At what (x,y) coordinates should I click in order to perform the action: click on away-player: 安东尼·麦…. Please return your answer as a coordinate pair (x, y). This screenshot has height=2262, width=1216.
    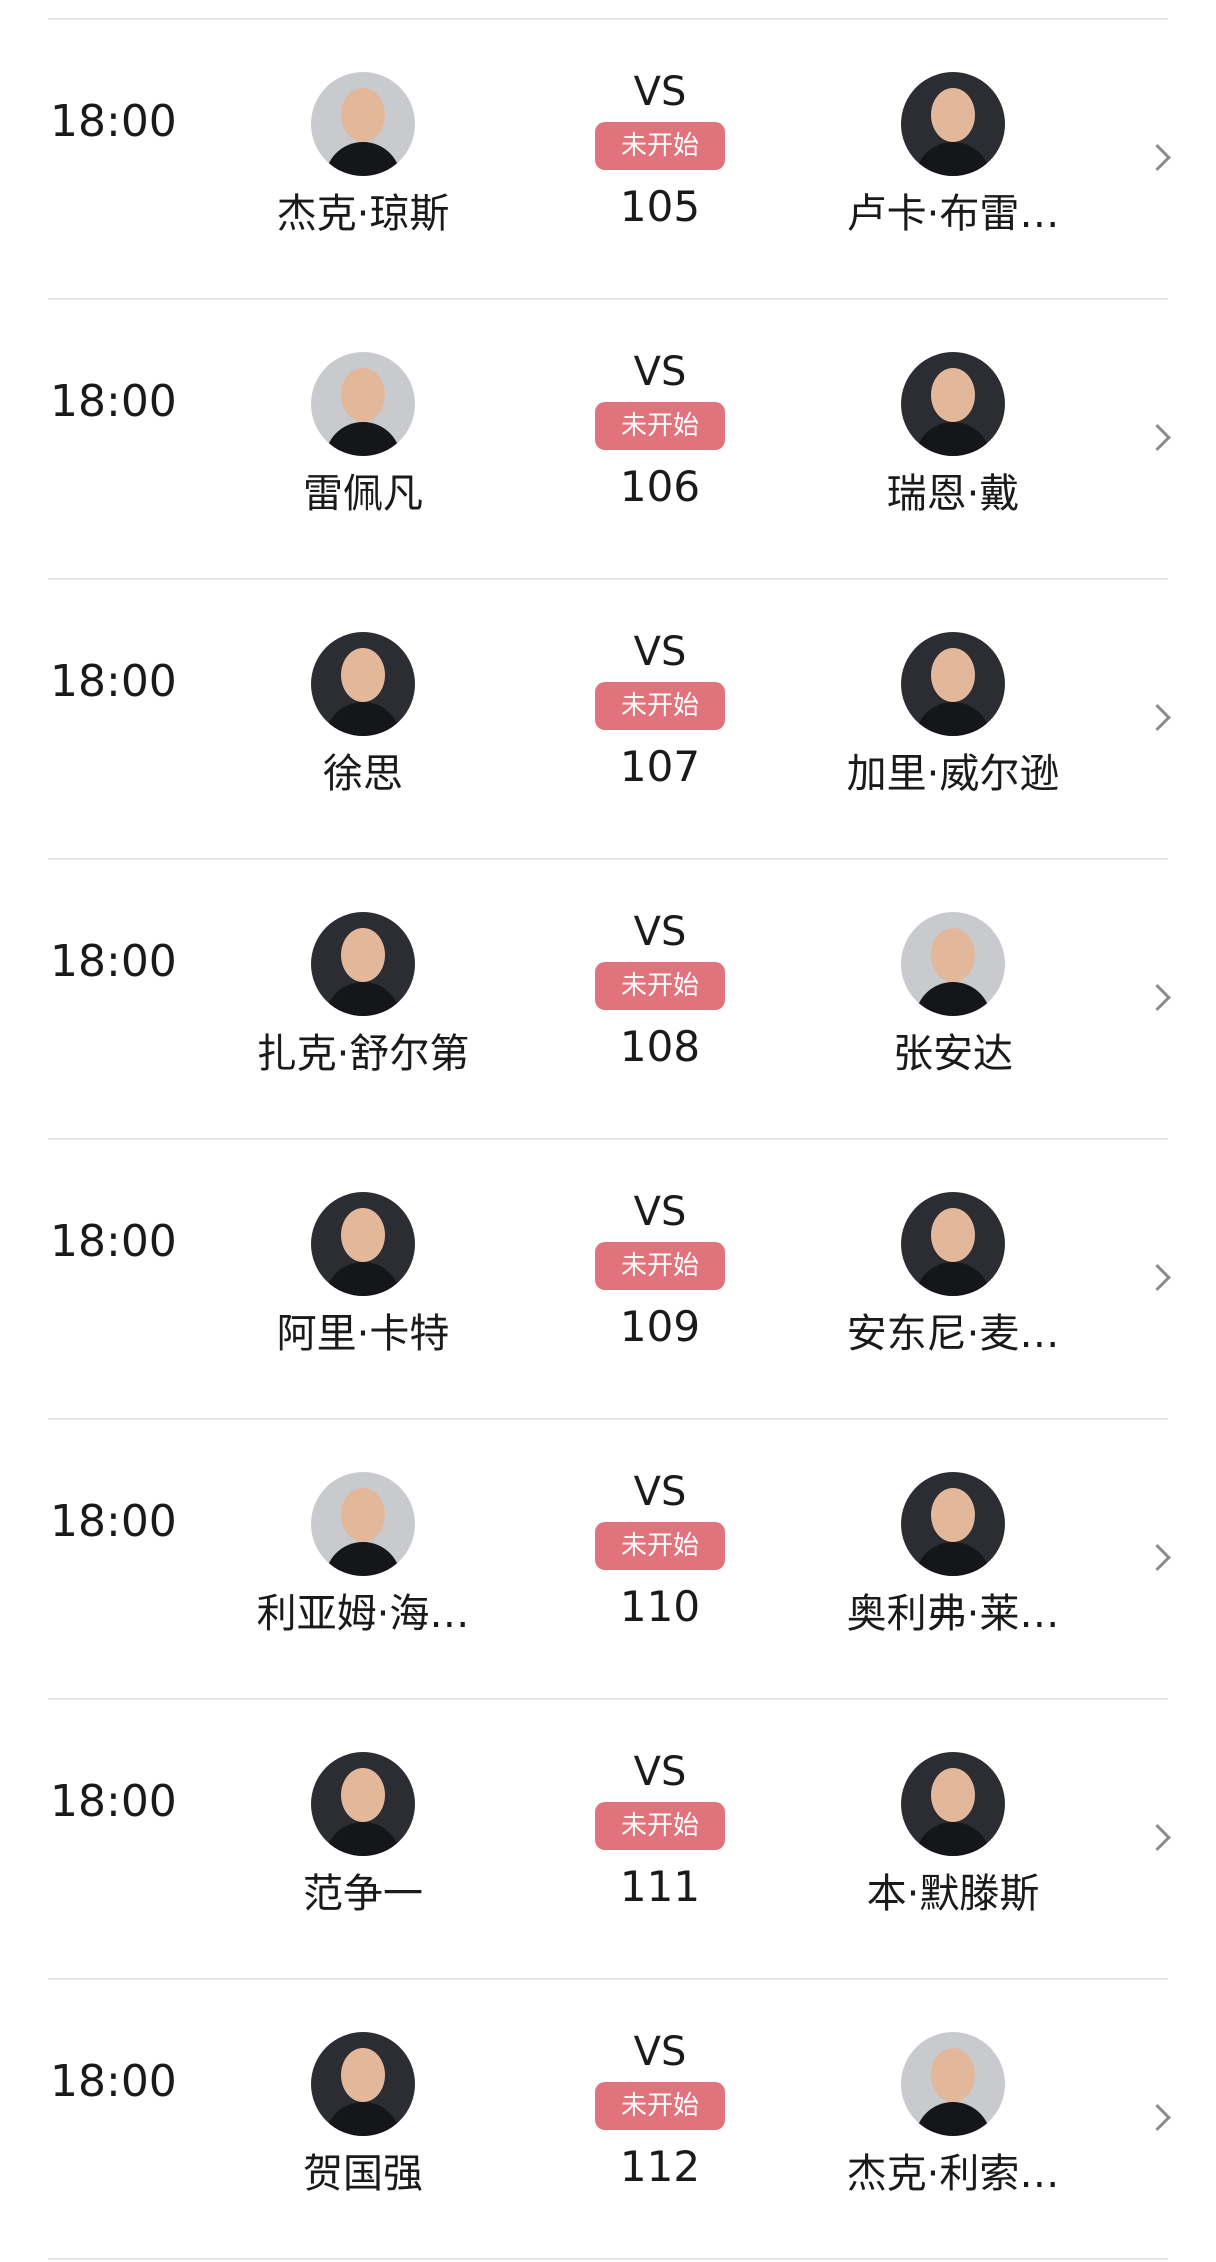
    Looking at the image, I should click on (953, 1277).